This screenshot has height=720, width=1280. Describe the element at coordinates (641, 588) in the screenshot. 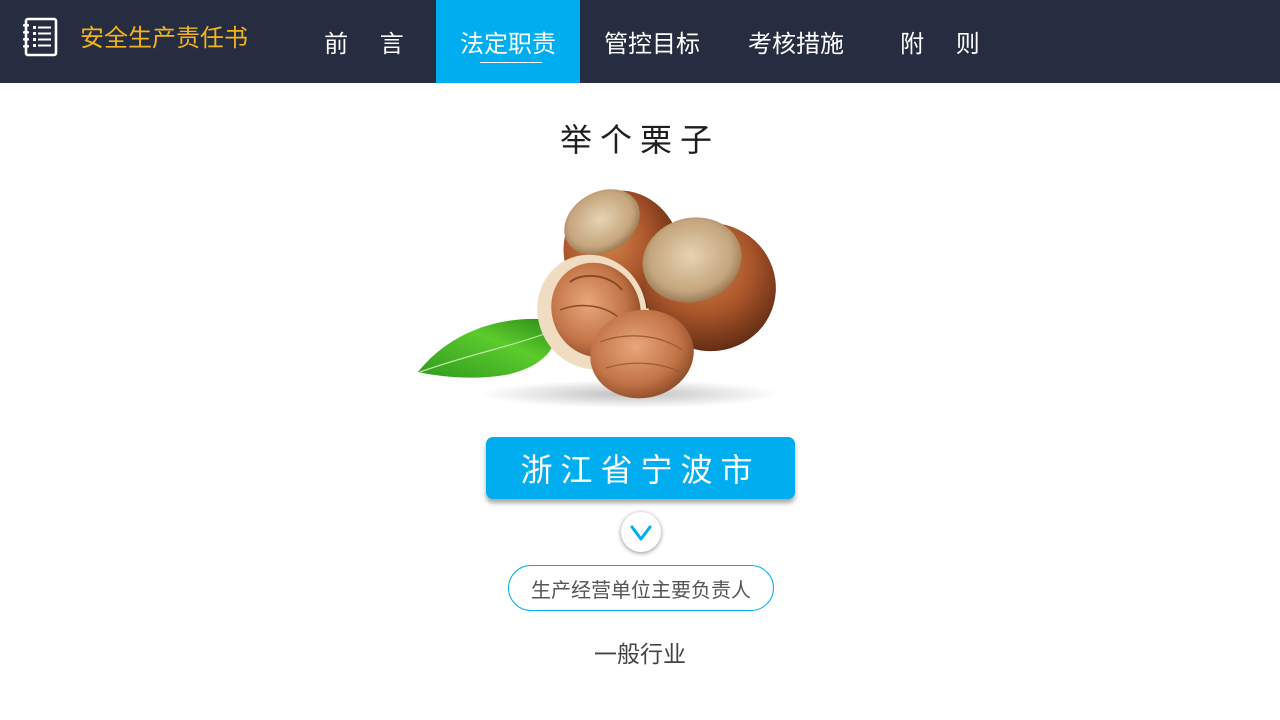

I see `role-badge: 生产经营单位主要负责人` at that location.